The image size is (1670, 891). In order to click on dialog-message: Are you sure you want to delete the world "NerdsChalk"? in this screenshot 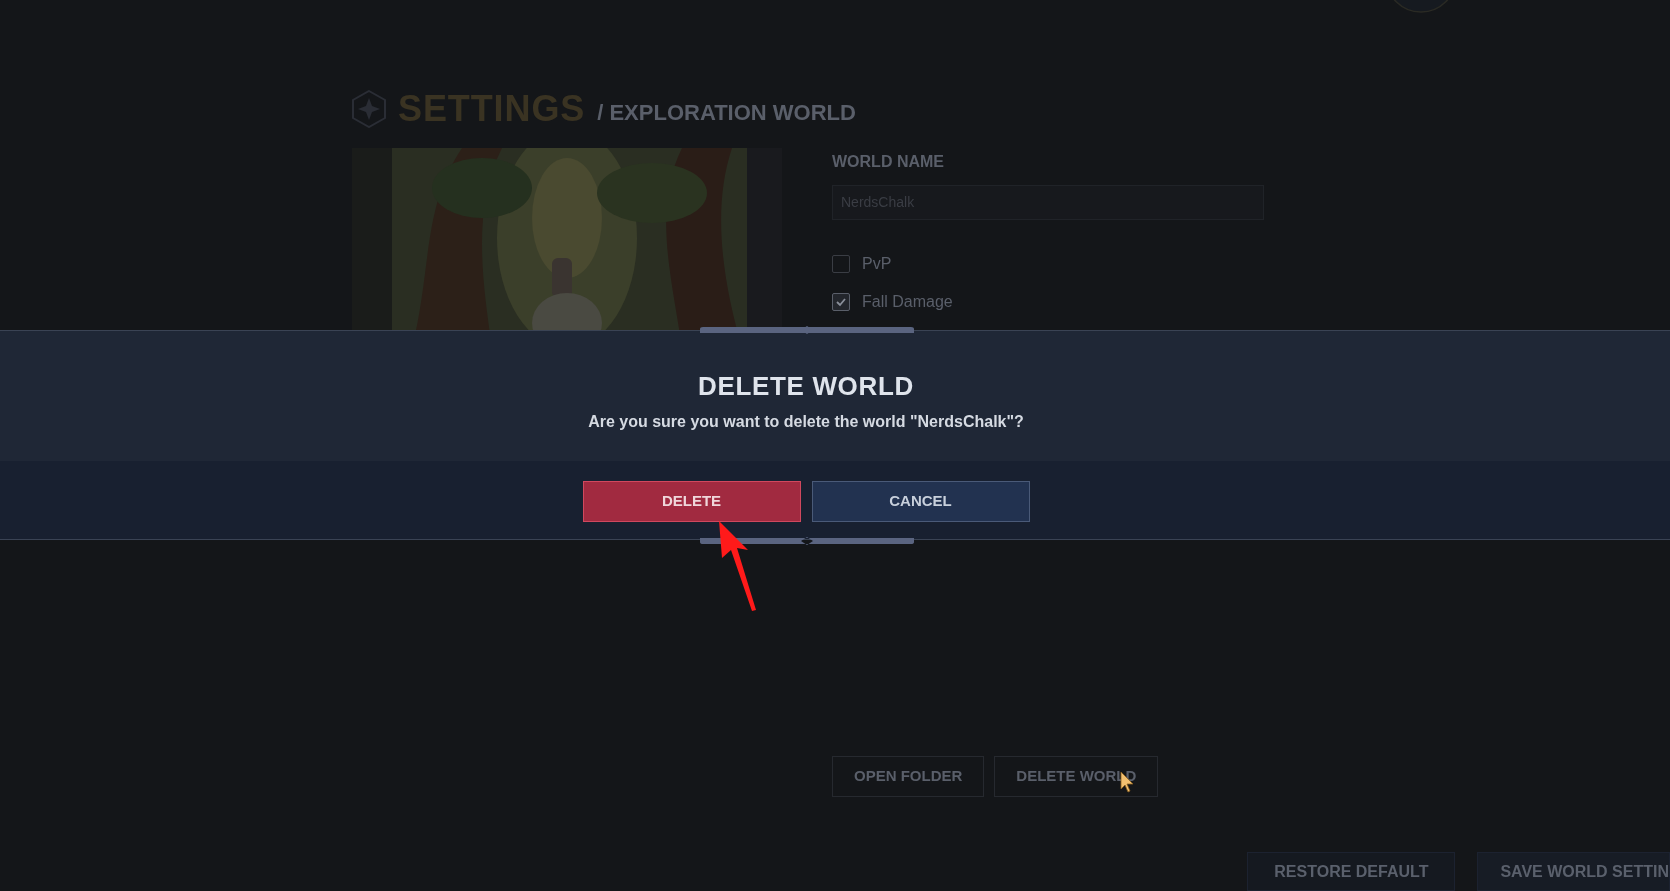, I will do `click(806, 422)`.